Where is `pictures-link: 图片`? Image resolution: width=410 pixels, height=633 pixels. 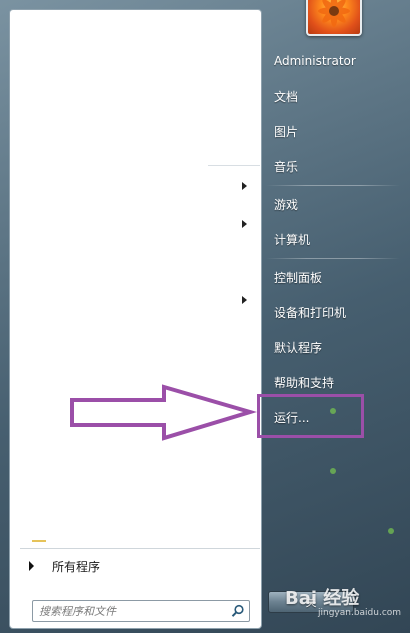
pictures-link: 图片 is located at coordinates (331, 131).